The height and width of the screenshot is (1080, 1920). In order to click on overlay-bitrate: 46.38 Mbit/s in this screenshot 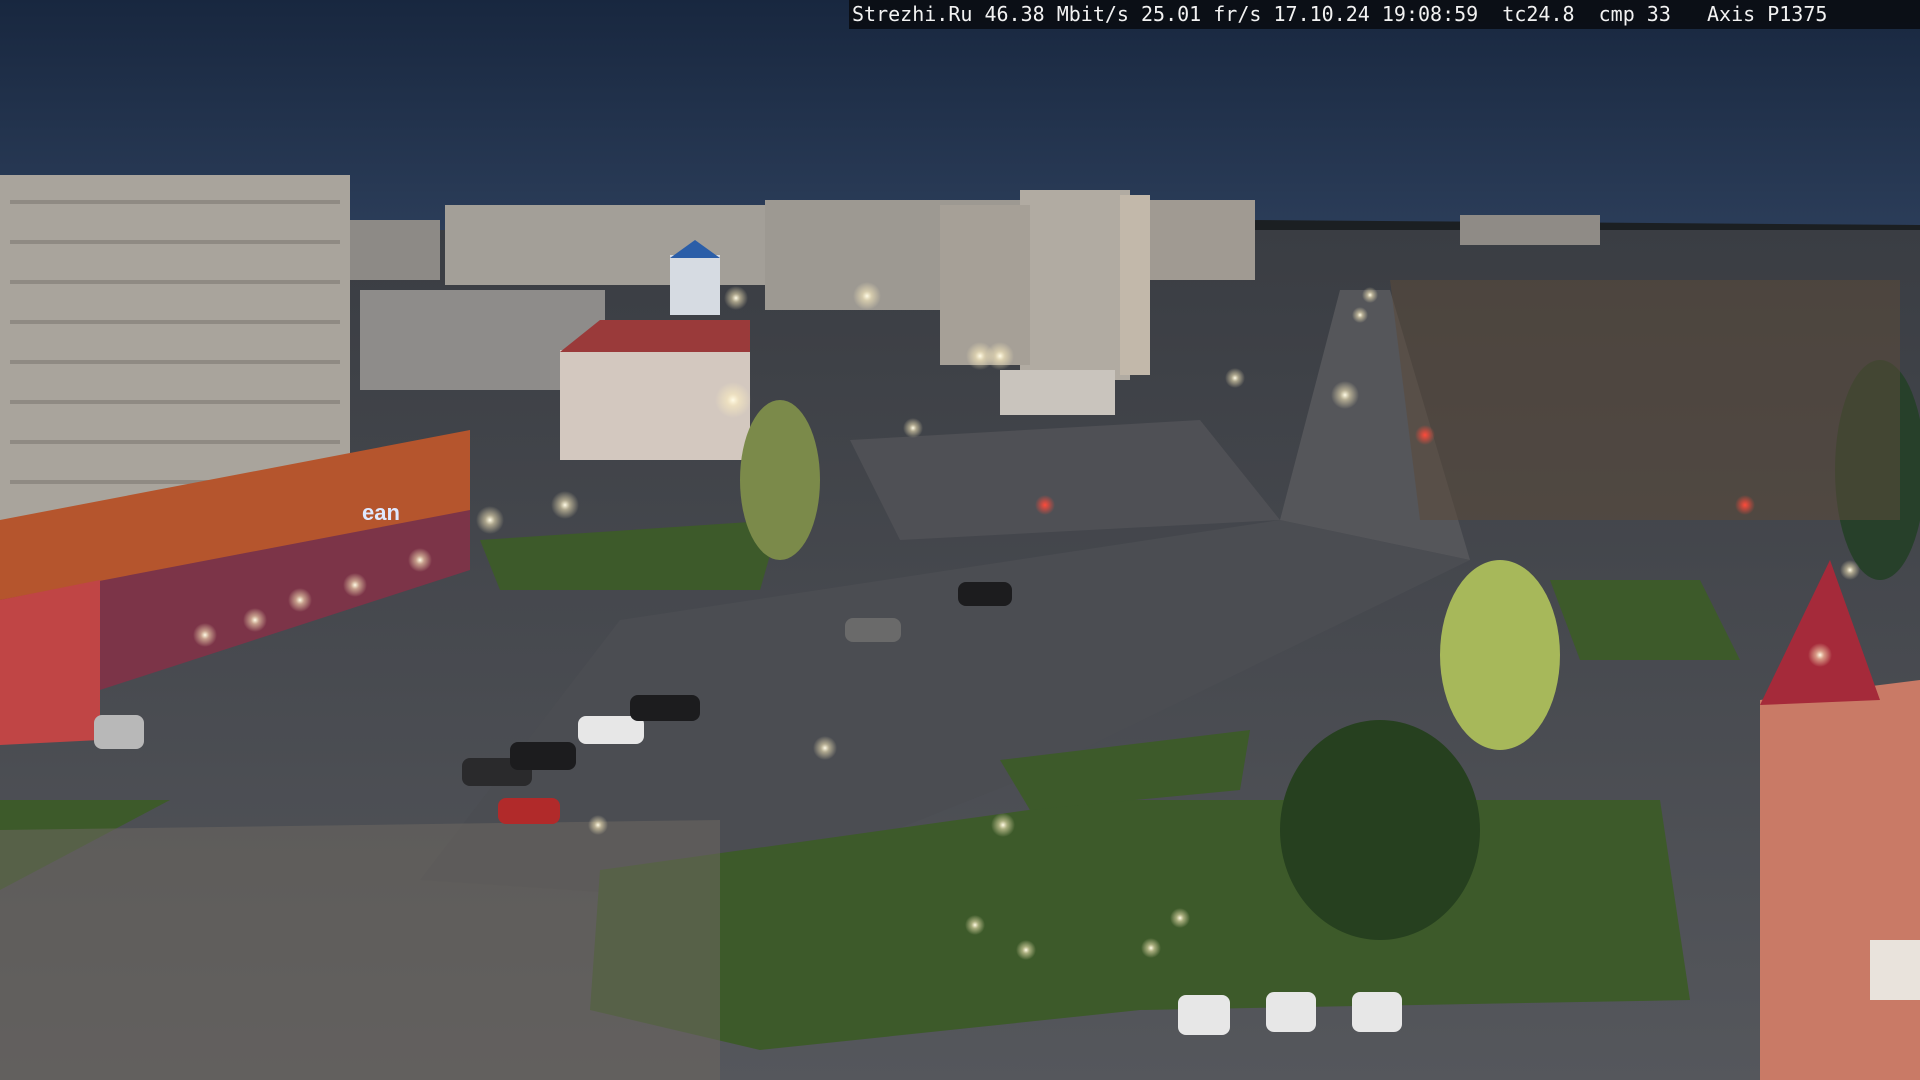, I will do `click(1056, 14)`.